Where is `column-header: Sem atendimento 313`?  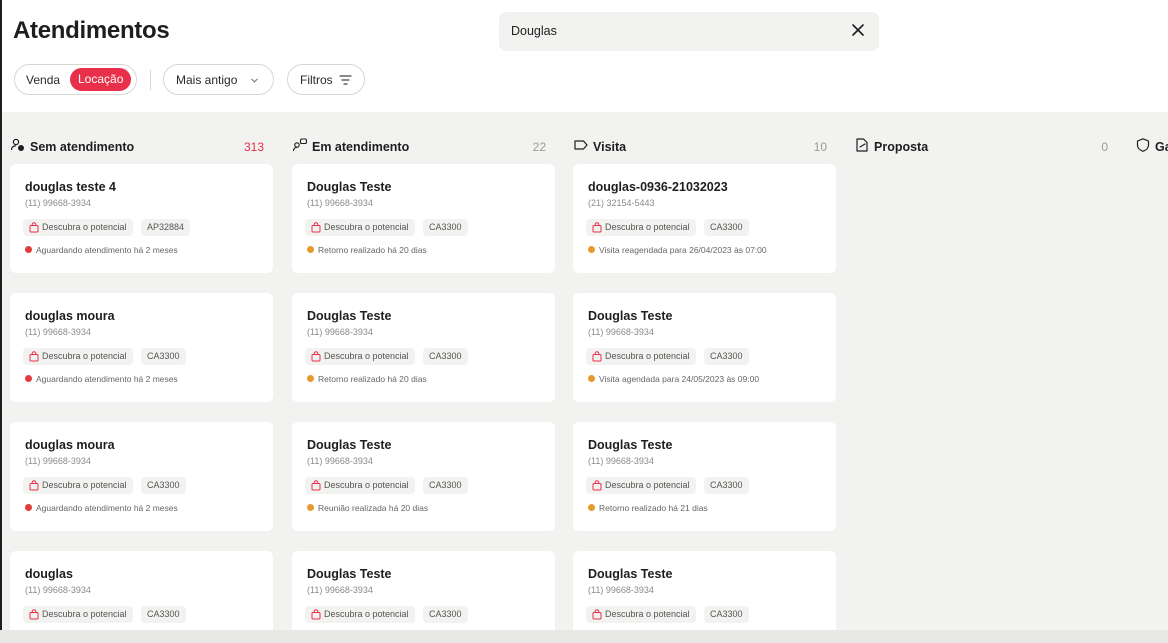
column-header: Sem atendimento 313 is located at coordinates (135, 146).